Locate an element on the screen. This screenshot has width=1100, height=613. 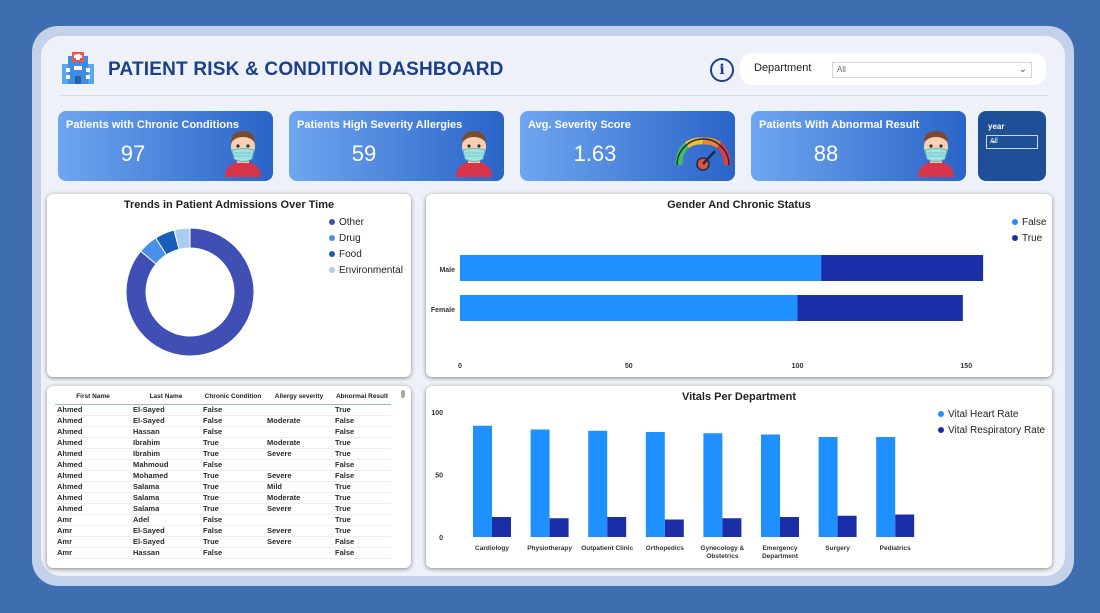
table-cell: Mohamed is located at coordinates (166, 476).